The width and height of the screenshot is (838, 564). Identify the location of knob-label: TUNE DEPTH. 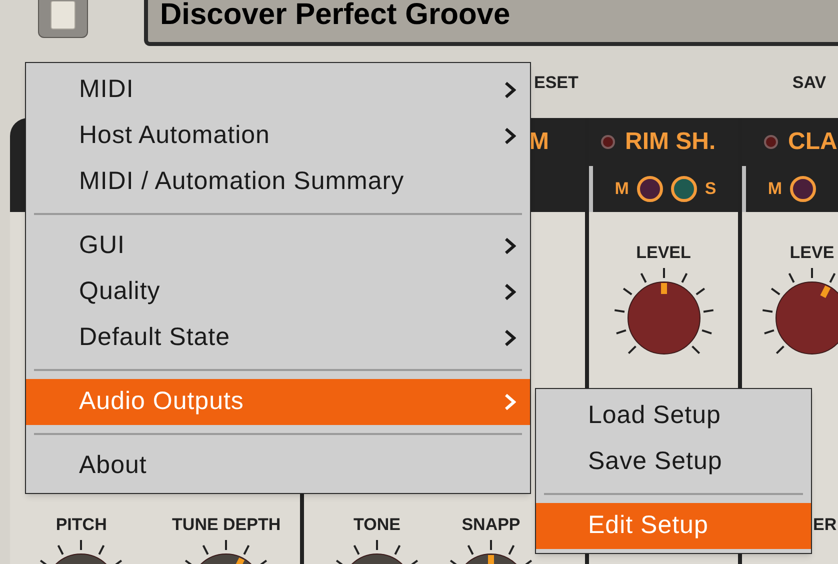
(226, 525).